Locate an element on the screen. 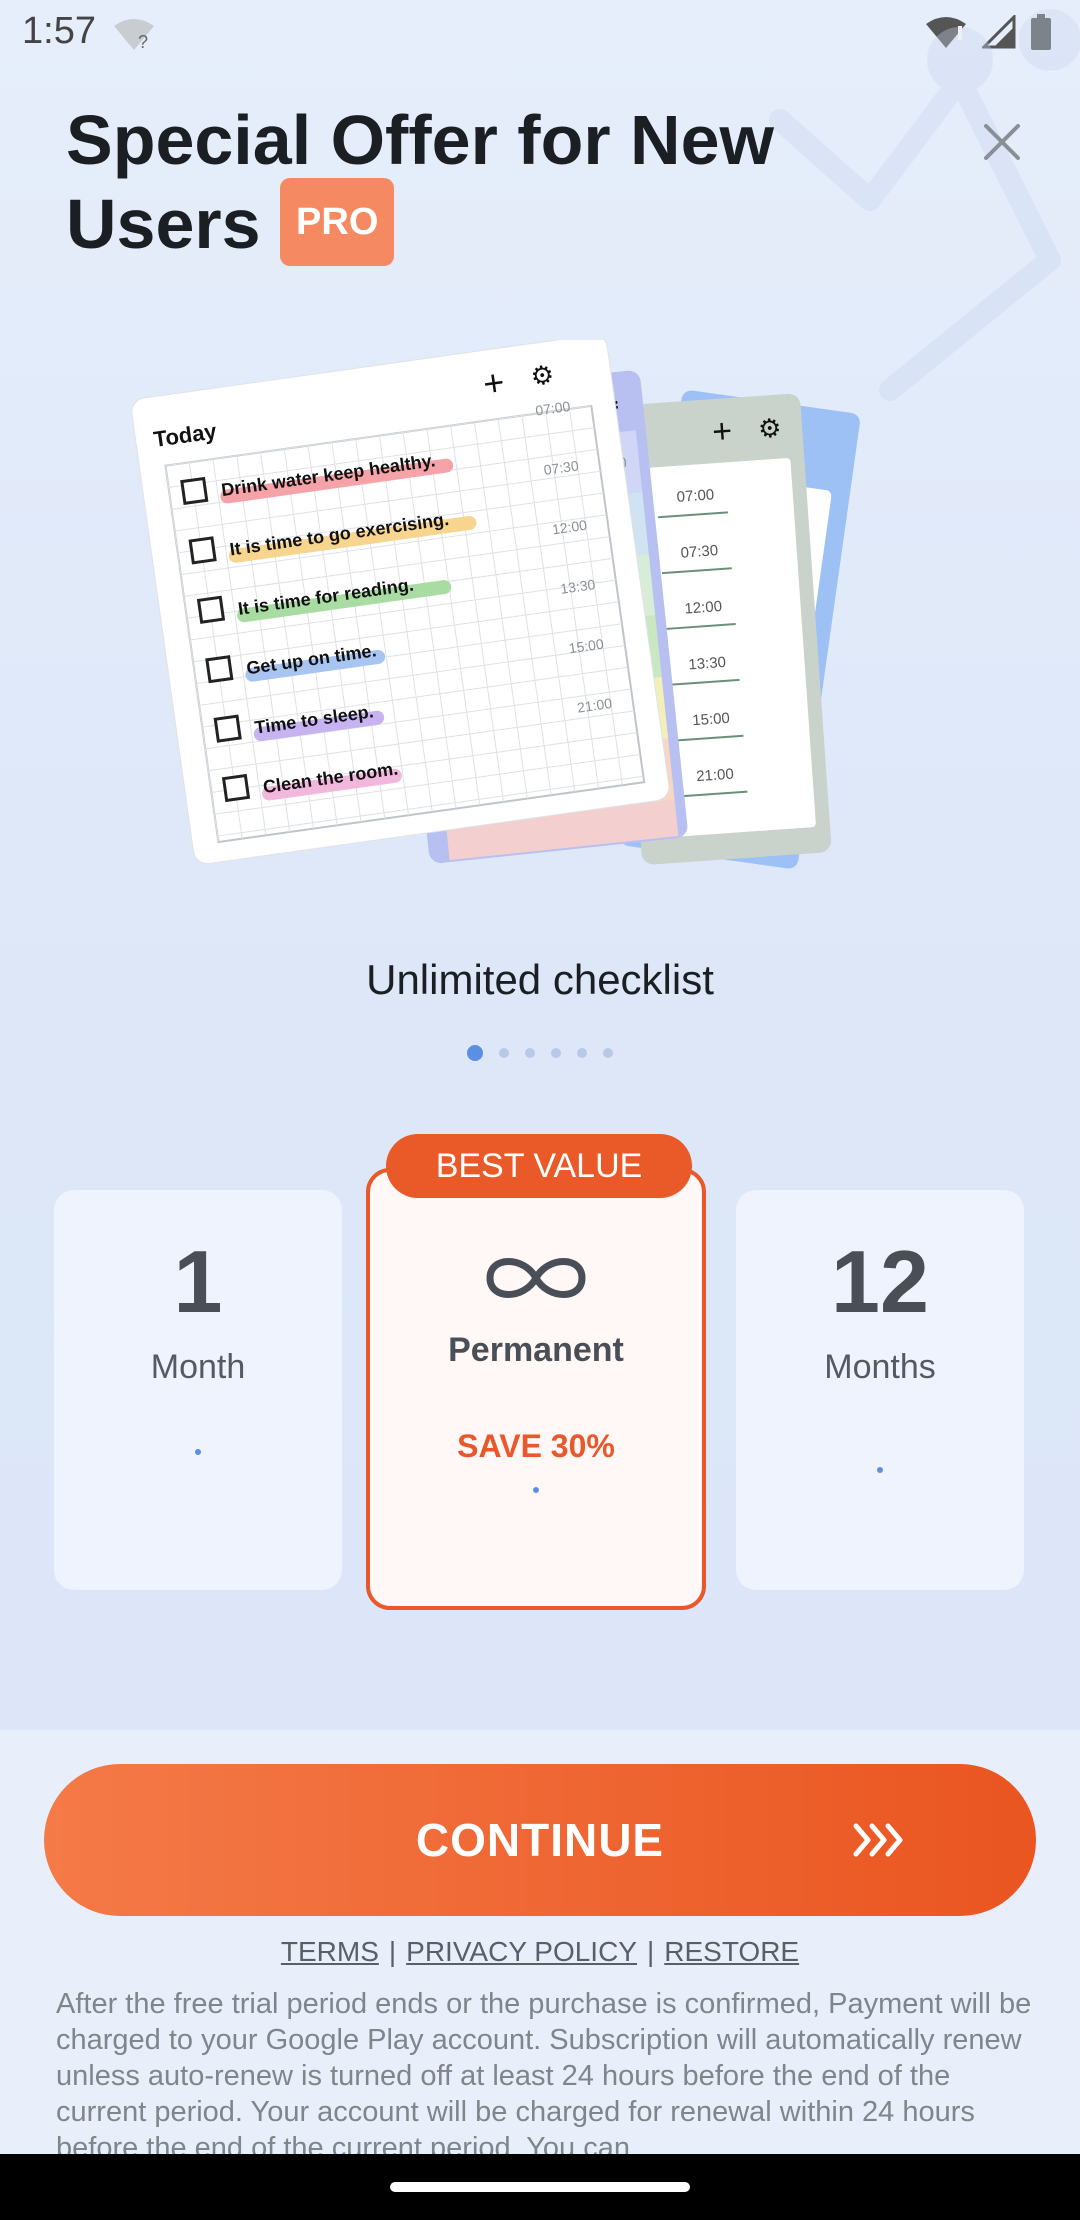 This screenshot has width=1080, height=2220. legal-links: TERMS | PRIVACY POLICY | RESTORE is located at coordinates (540, 1952).